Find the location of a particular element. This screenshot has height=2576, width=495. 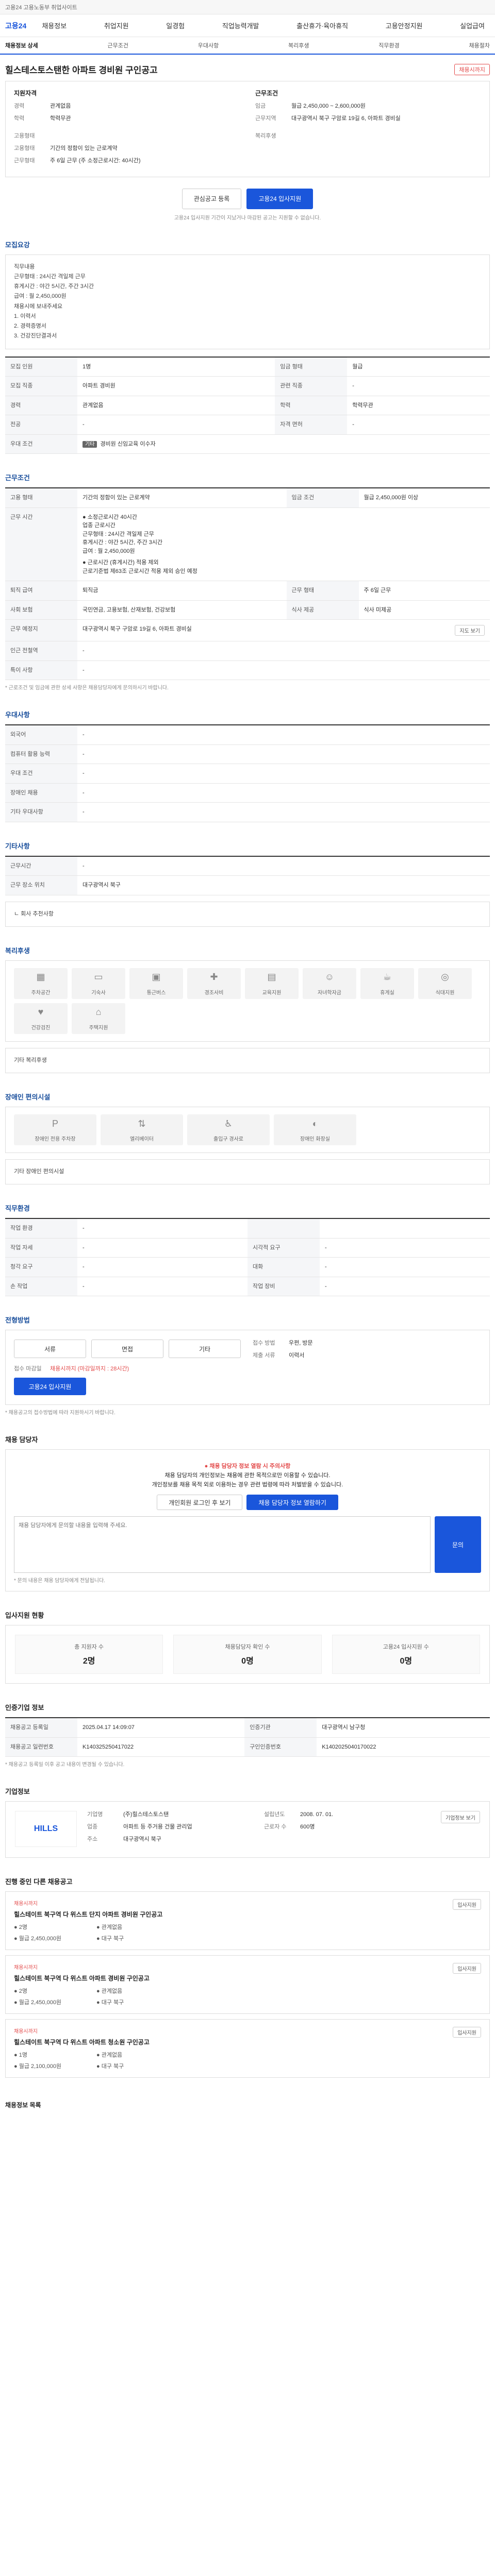

ot-k-0: 근무시간 is located at coordinates (41, 866).